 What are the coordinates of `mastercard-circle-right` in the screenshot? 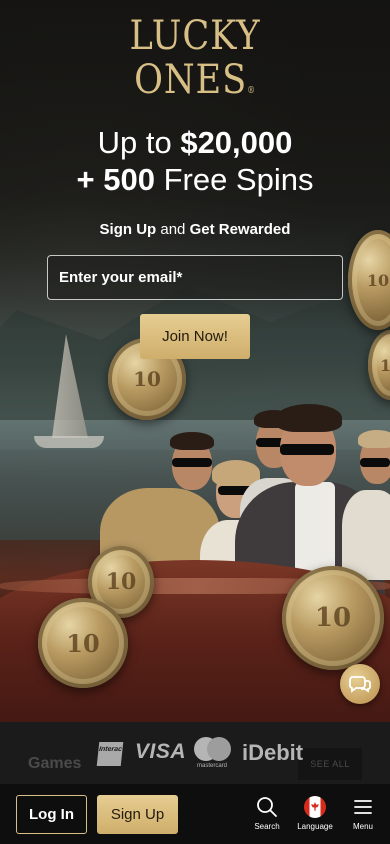 It's located at (219, 749).